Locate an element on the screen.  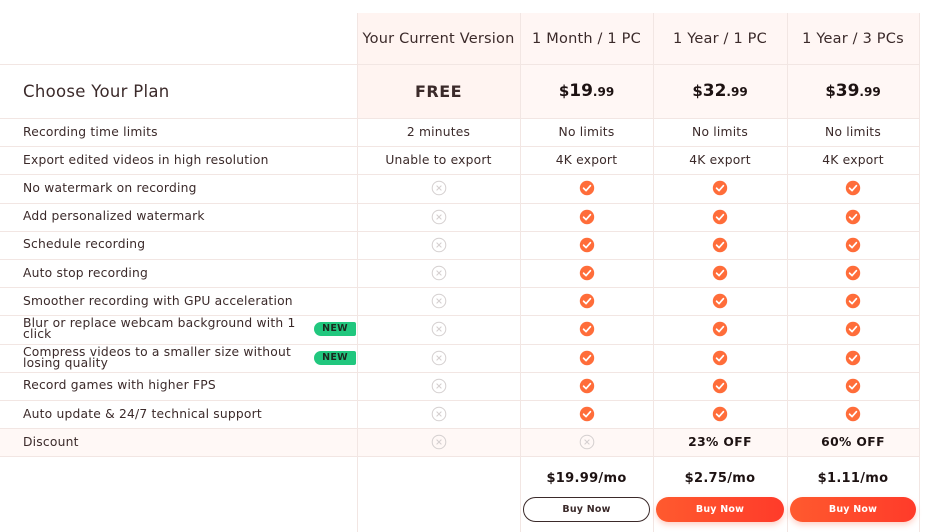
feature-label: Schedule recording is located at coordinates (84, 244).